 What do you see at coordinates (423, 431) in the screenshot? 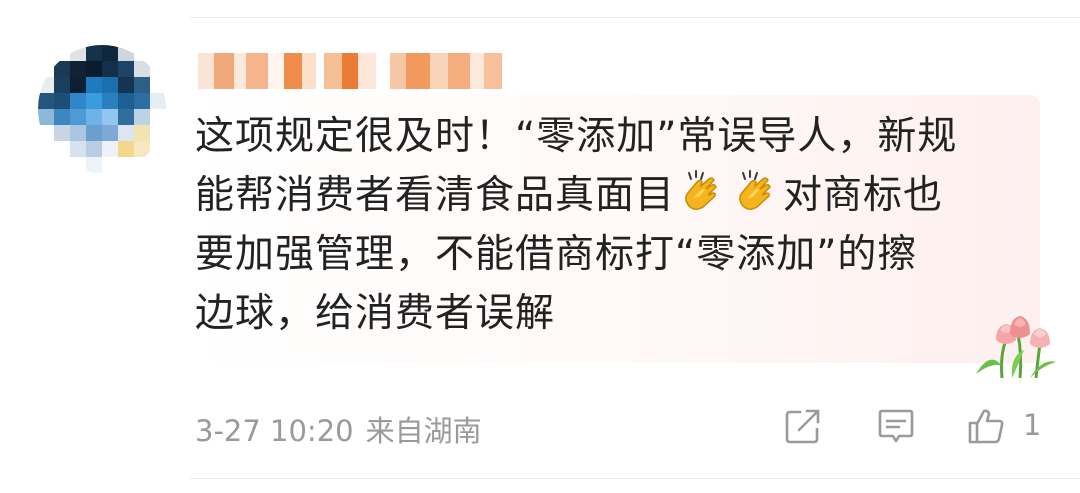
I see `comment-location: 来自湖南` at bounding box center [423, 431].